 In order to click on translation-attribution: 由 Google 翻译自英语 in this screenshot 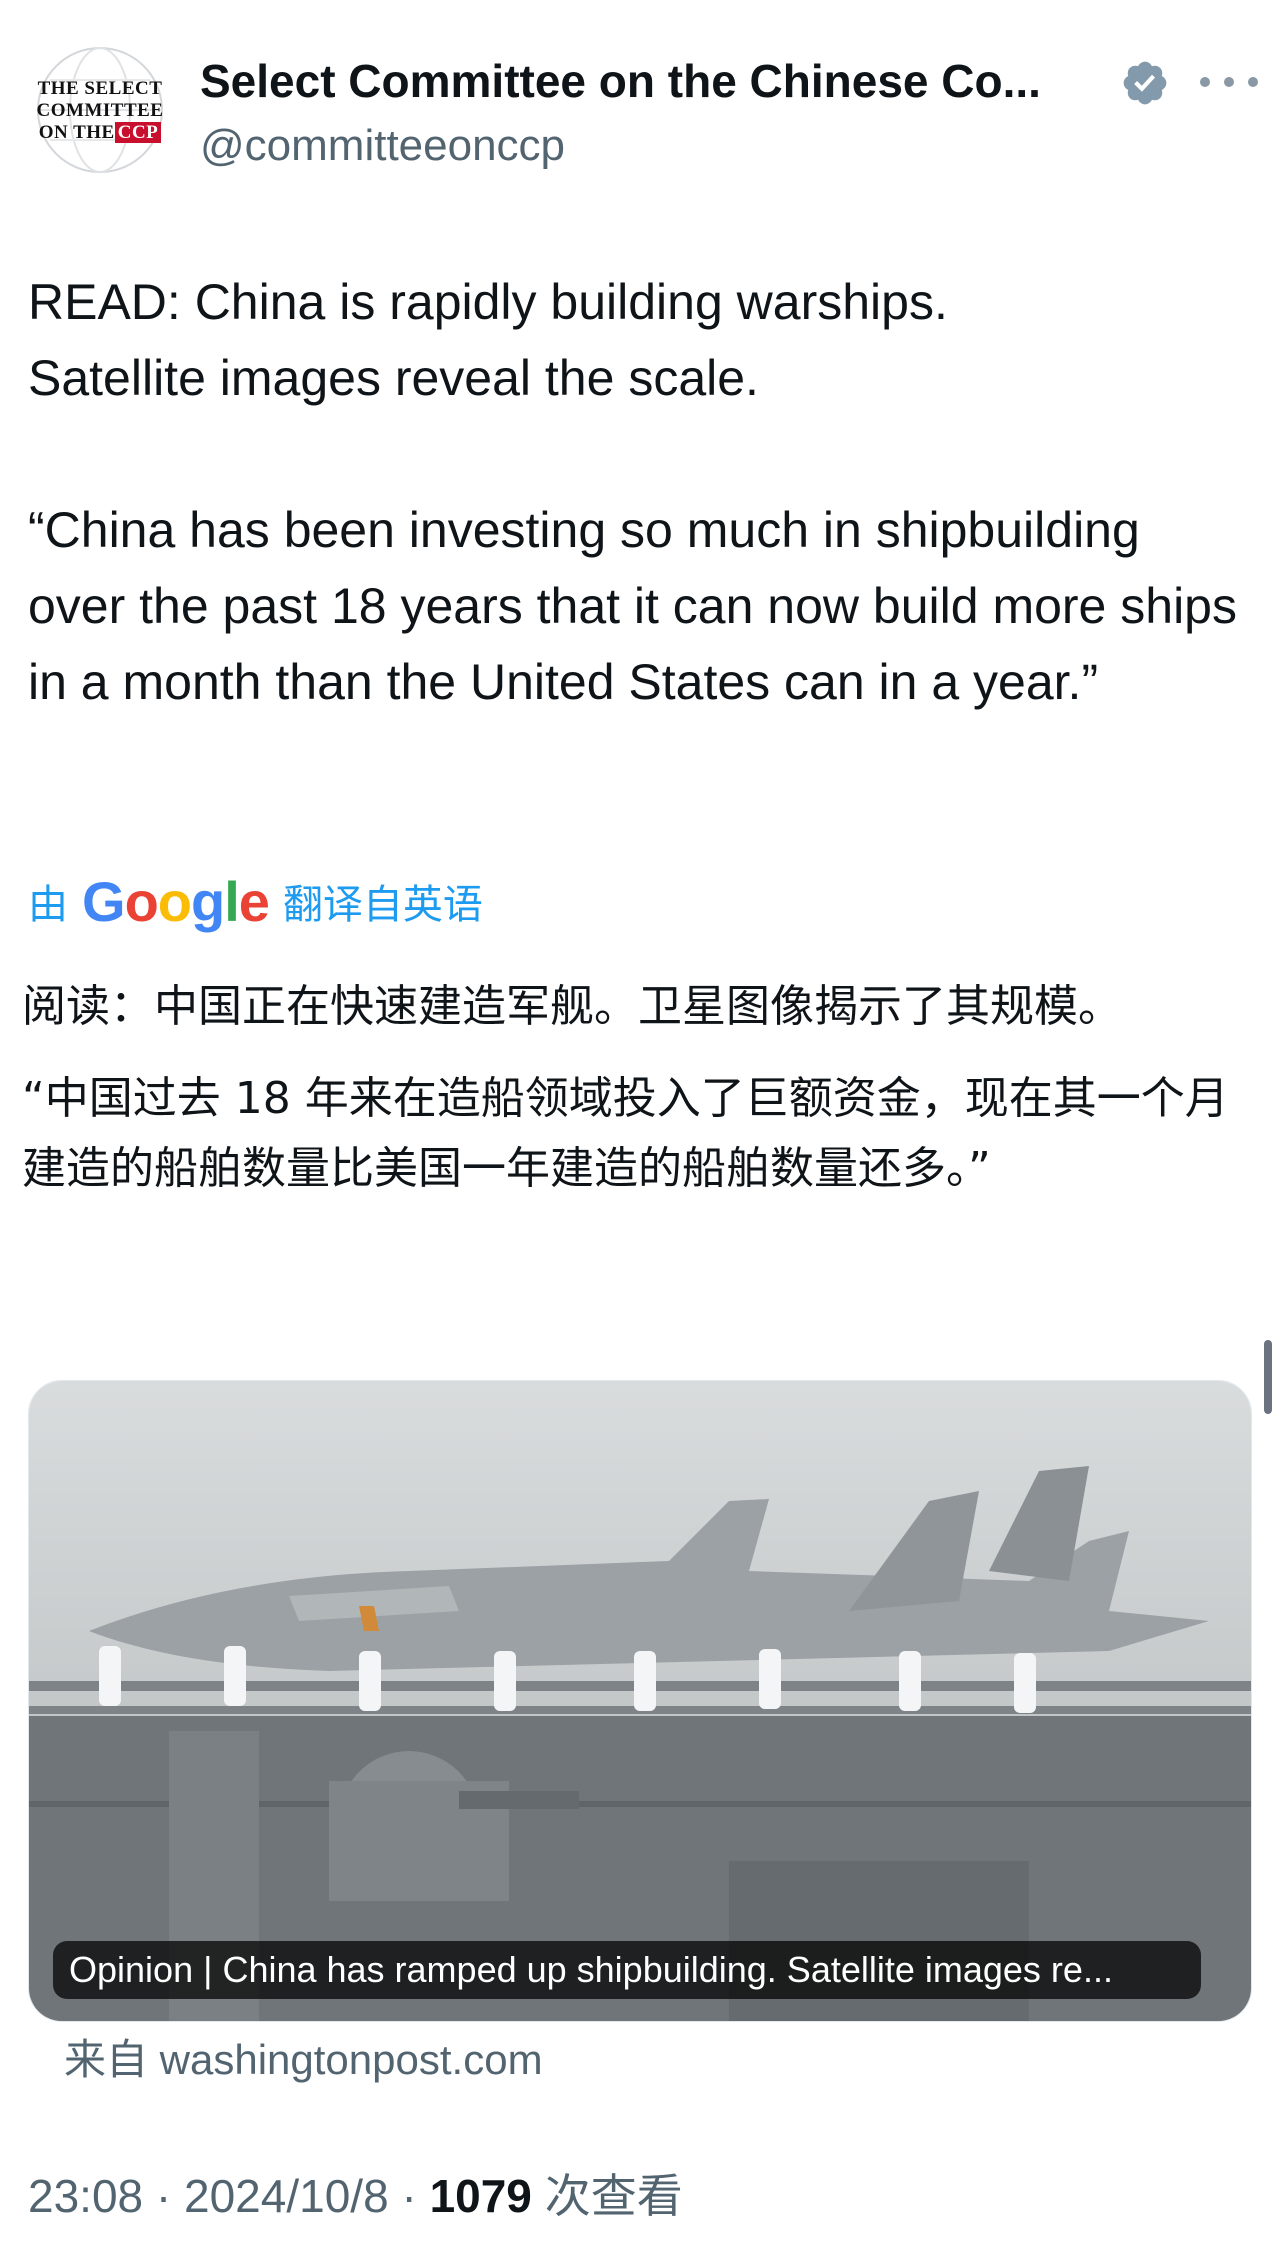, I will do `click(255, 901)`.